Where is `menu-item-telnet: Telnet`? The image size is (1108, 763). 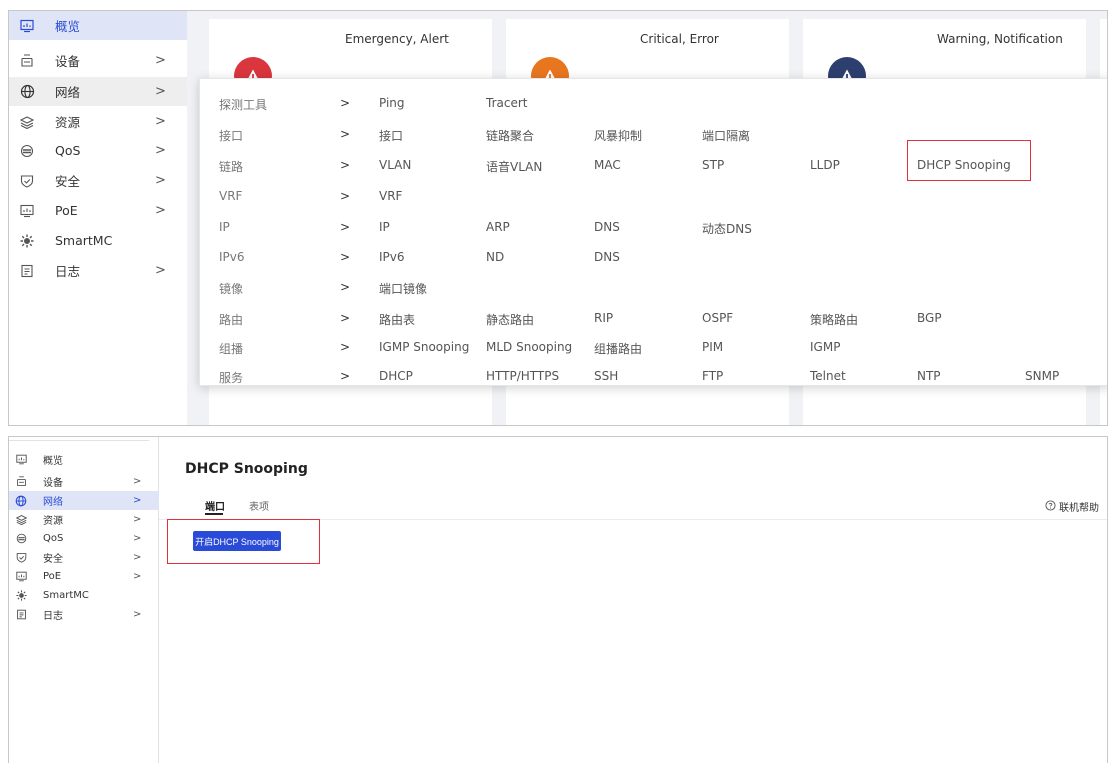 menu-item-telnet: Telnet is located at coordinates (828, 376).